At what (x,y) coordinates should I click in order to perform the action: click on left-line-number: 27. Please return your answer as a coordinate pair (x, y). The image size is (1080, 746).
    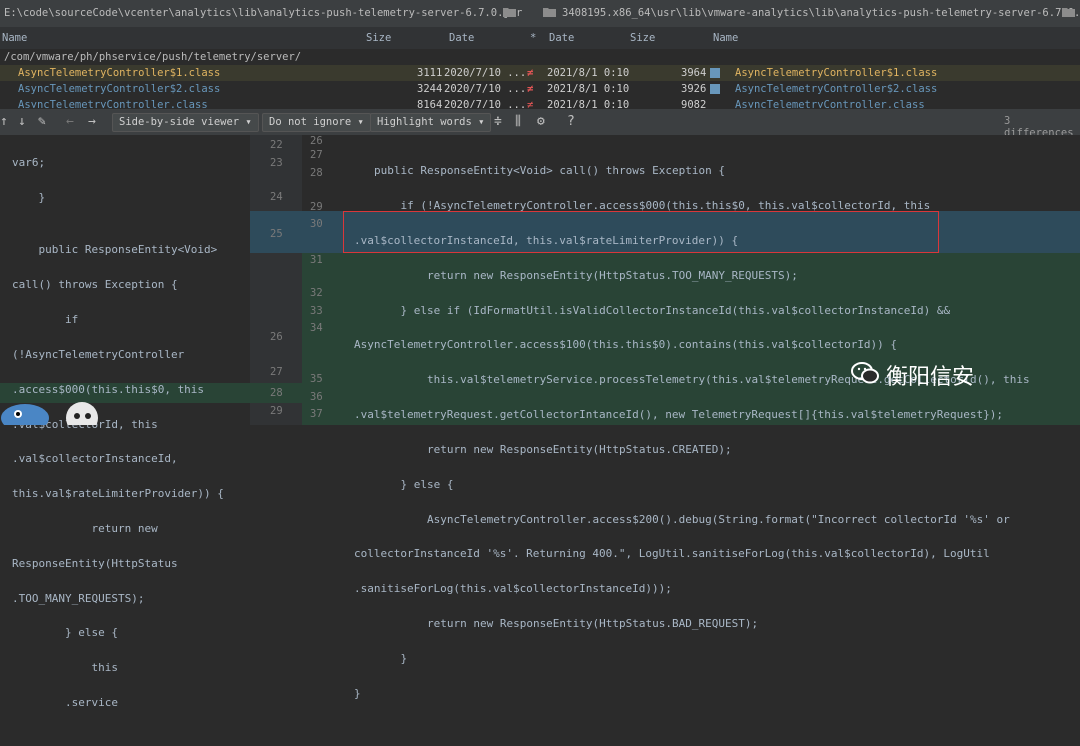
    Looking at the image, I should click on (276, 372).